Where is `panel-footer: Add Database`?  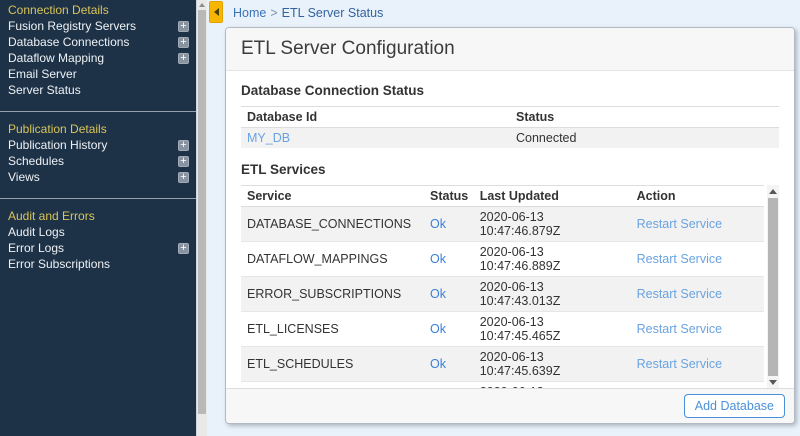 panel-footer: Add Database is located at coordinates (510, 405).